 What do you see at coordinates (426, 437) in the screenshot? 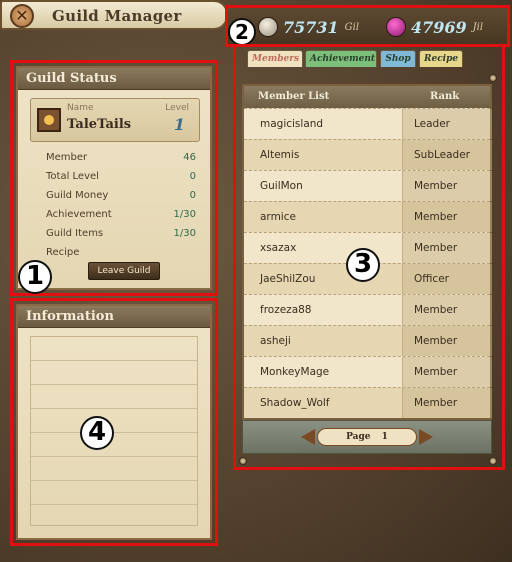
I see `page-next-arrow-icon` at bounding box center [426, 437].